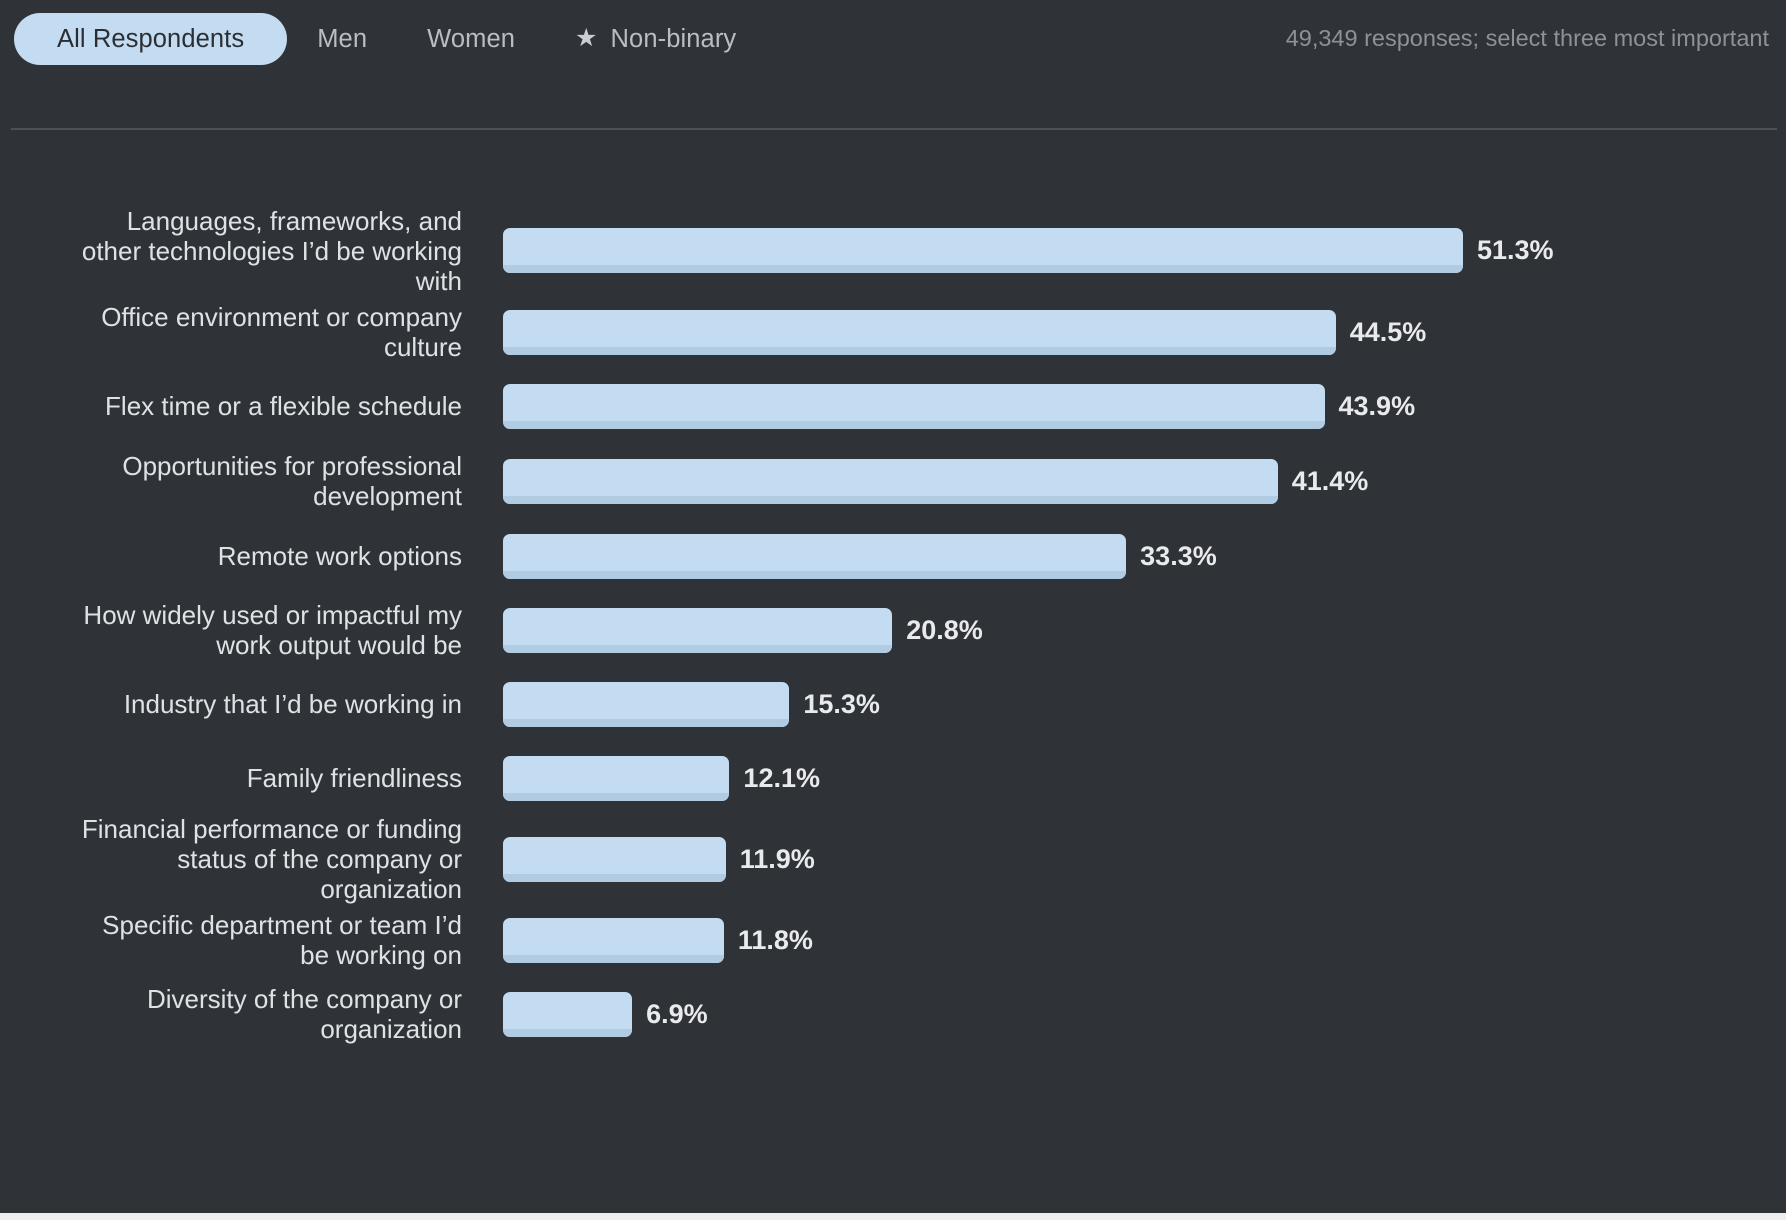 The width and height of the screenshot is (1786, 1220). What do you see at coordinates (777, 858) in the screenshot?
I see `bar-value-label: 11.9%` at bounding box center [777, 858].